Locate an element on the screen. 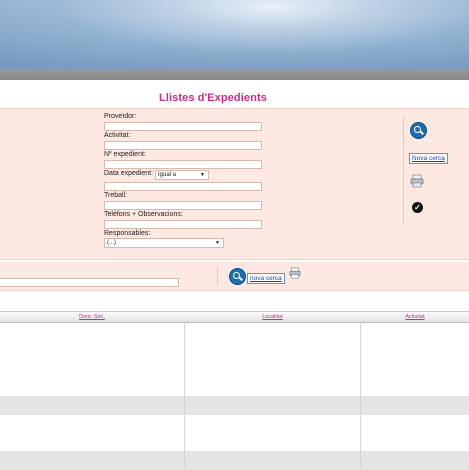  data-operator-select: Igual a ▼ is located at coordinates (182, 175).